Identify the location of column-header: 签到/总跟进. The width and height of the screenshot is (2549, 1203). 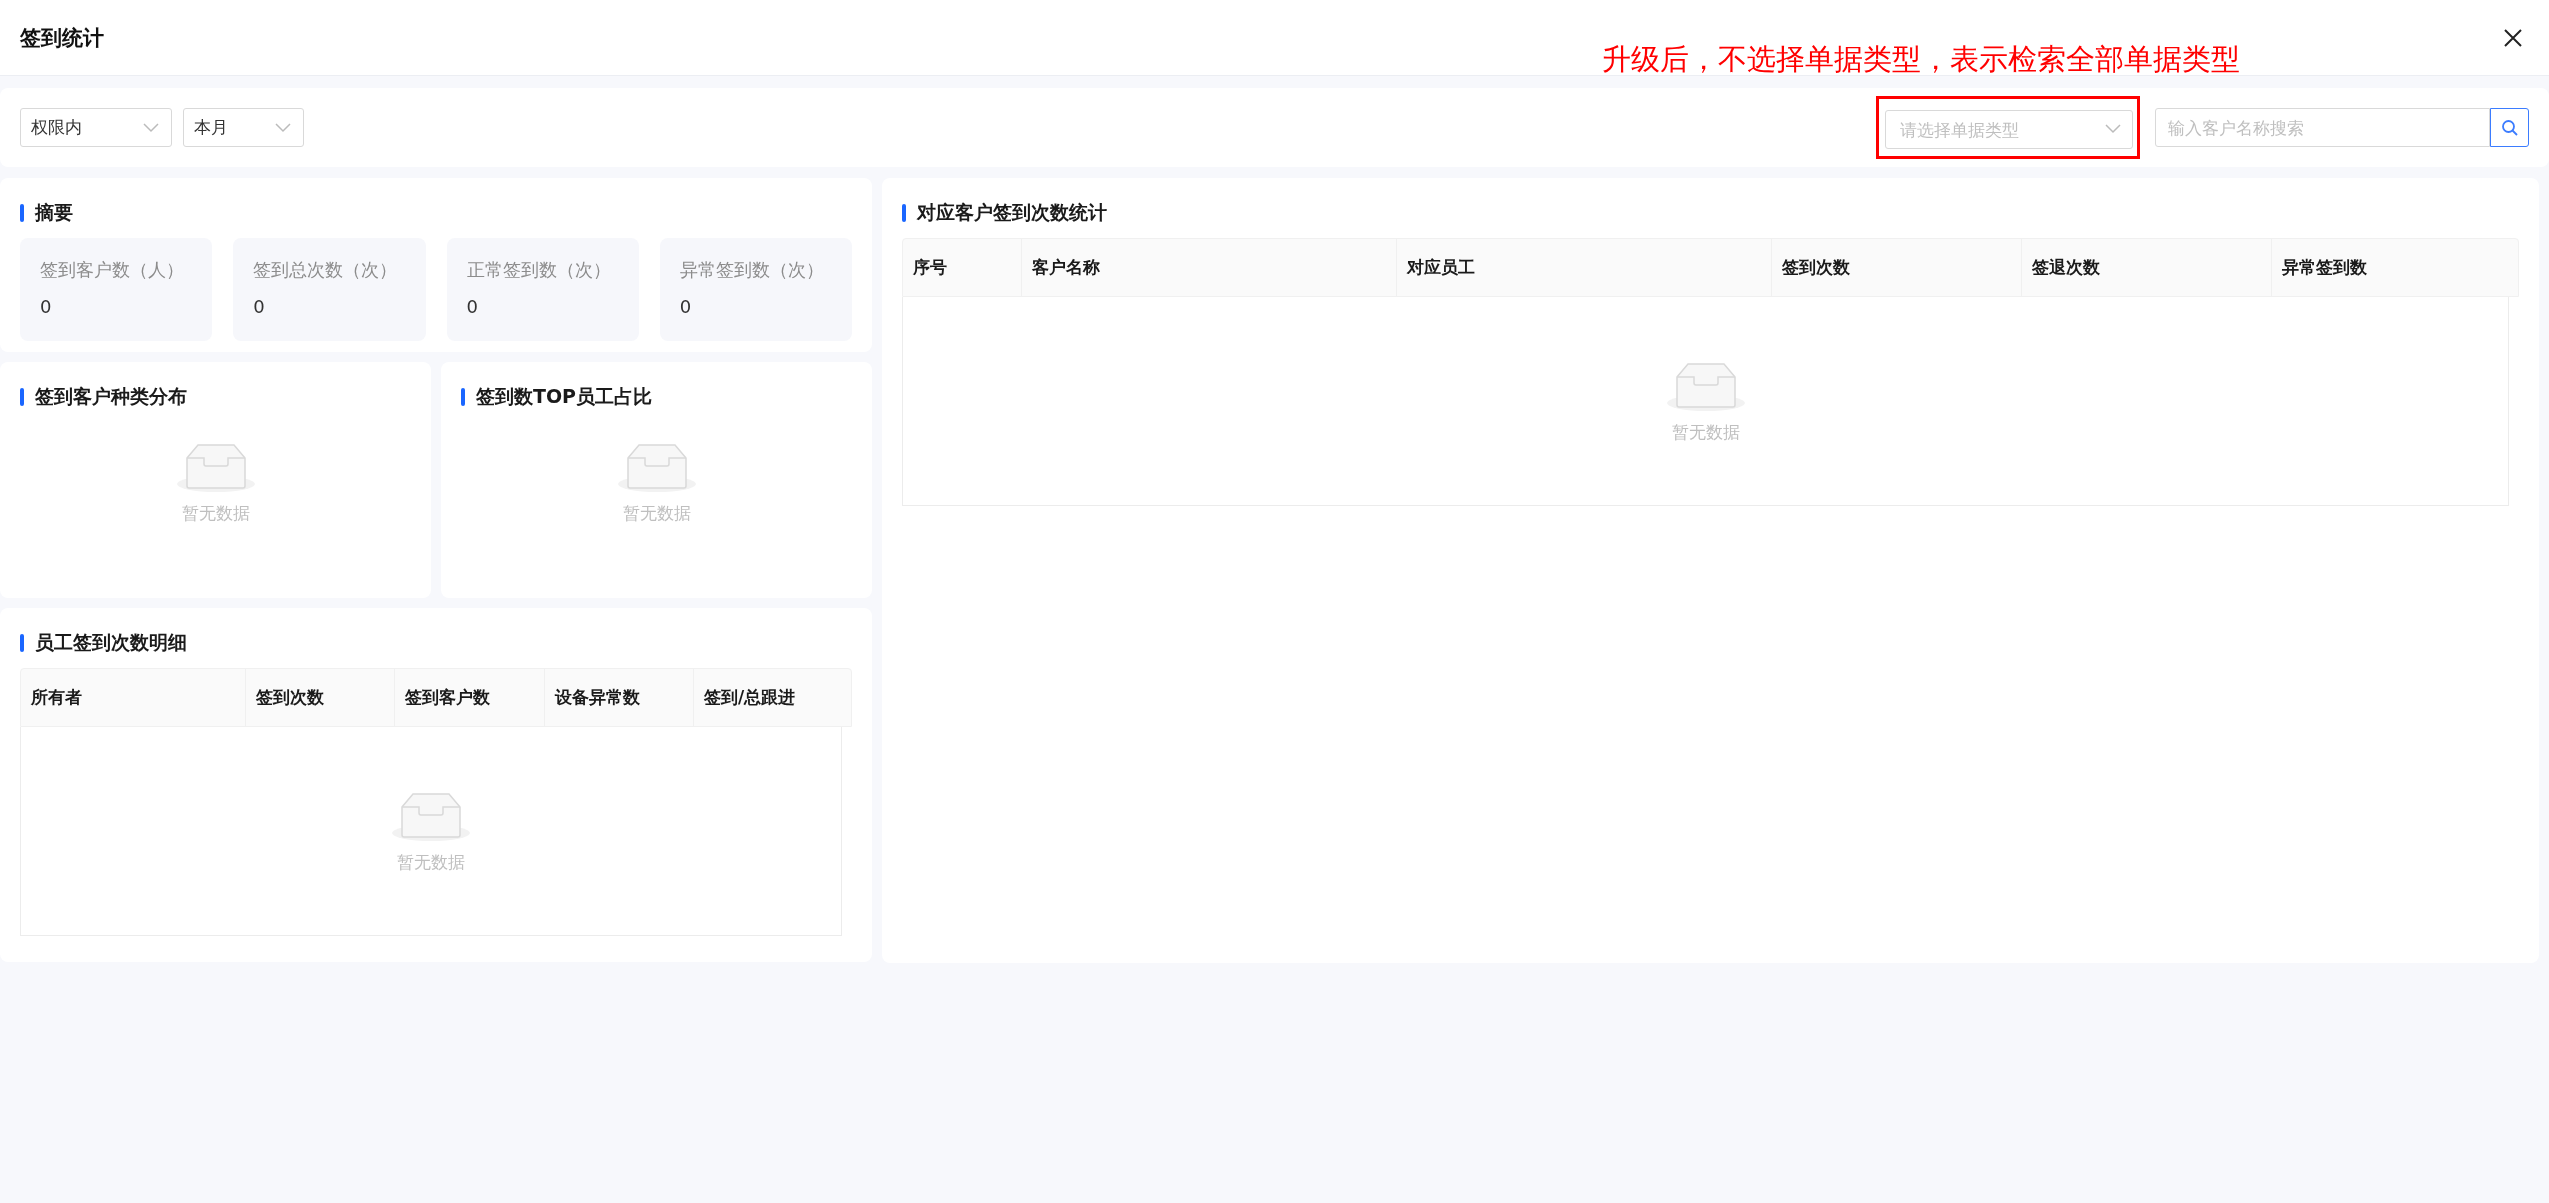
(772, 697).